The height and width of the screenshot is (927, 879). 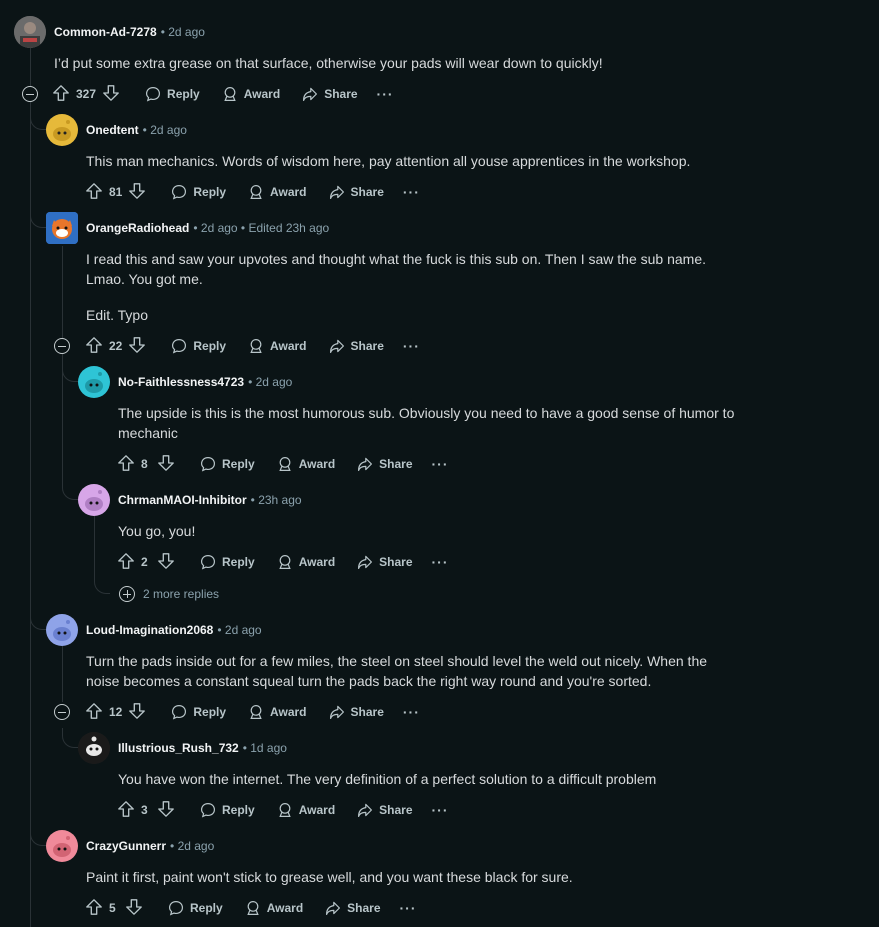 What do you see at coordinates (169, 594) in the screenshot?
I see `more-replies-link: 2 more replies` at bounding box center [169, 594].